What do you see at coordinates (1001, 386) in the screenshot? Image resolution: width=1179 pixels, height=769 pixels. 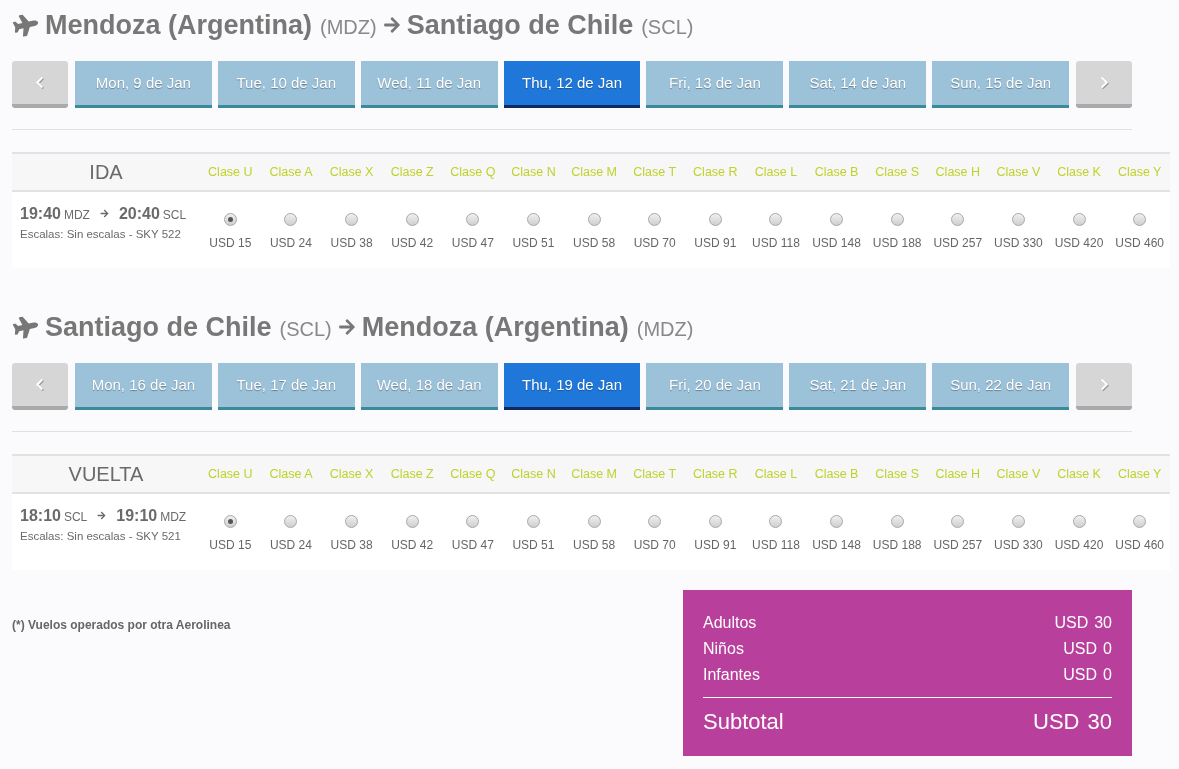 I see `date-tab: Sun, 22 de Jan` at bounding box center [1001, 386].